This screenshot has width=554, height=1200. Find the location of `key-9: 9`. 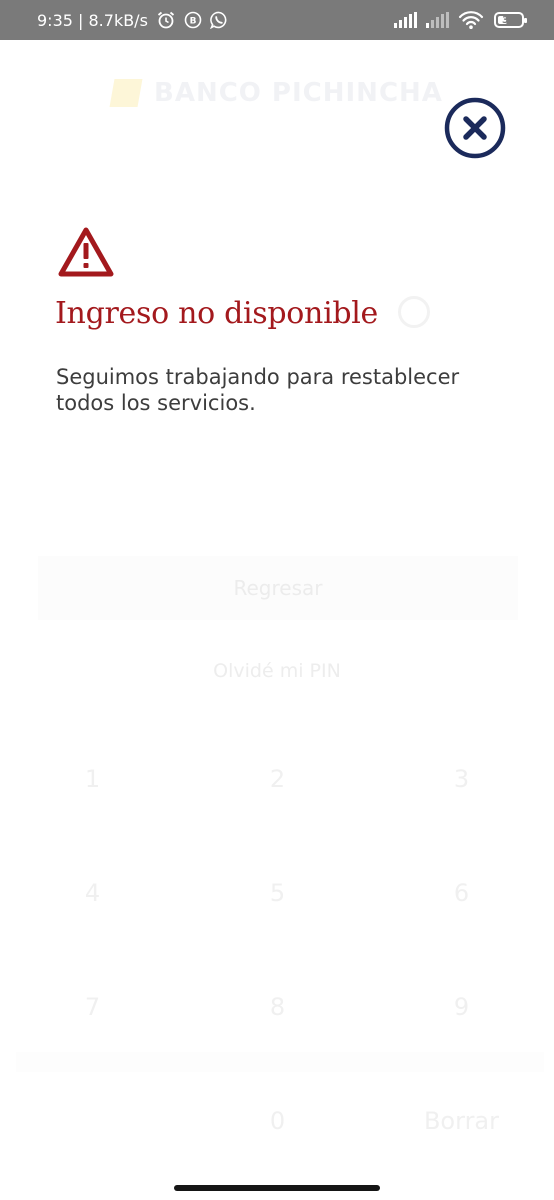

key-9: 9 is located at coordinates (461, 1007).